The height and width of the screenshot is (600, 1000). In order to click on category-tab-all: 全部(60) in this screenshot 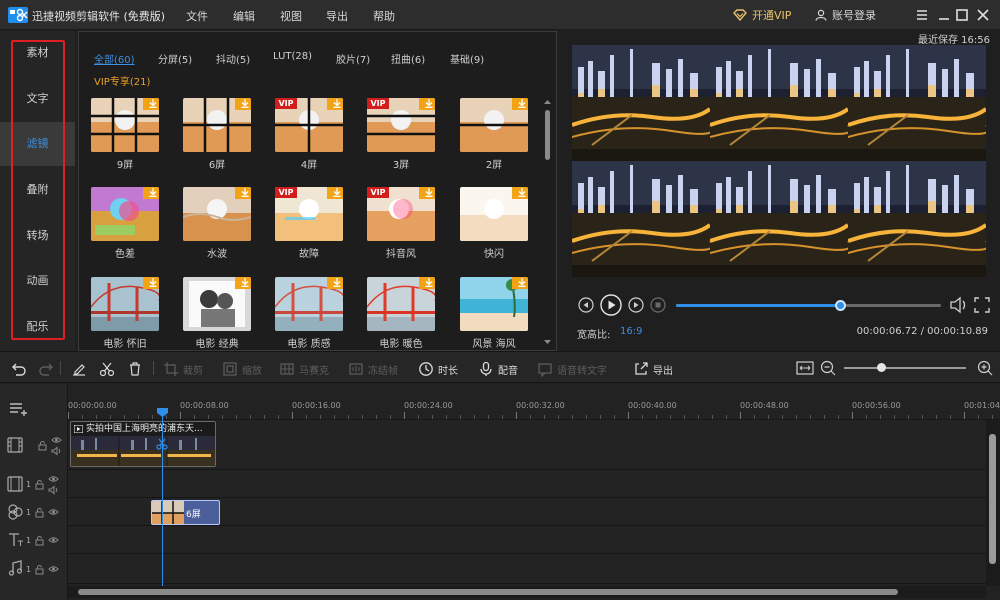, I will do `click(114, 58)`.